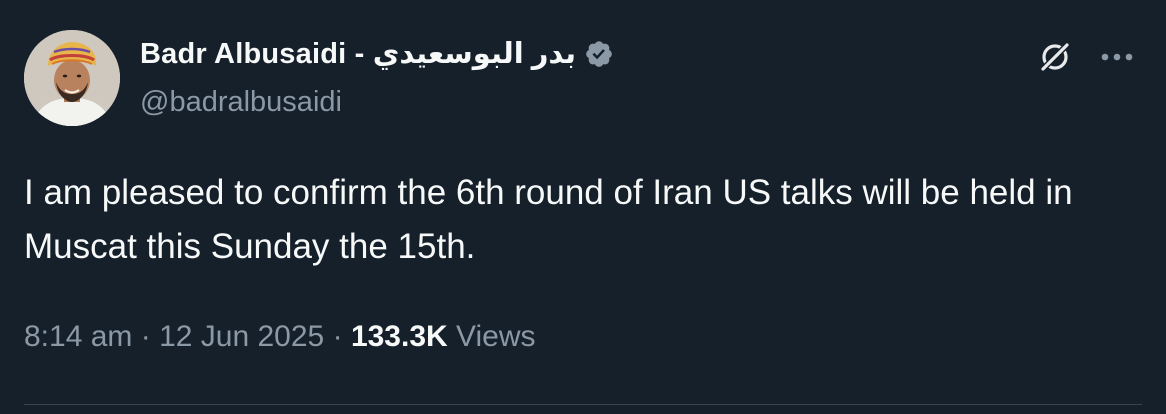  I want to click on more-icon, so click(1117, 57).